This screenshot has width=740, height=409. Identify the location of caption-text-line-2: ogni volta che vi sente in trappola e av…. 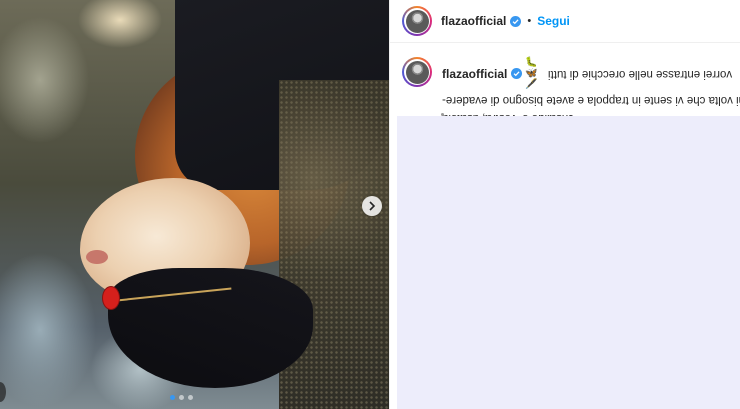
(591, 100).